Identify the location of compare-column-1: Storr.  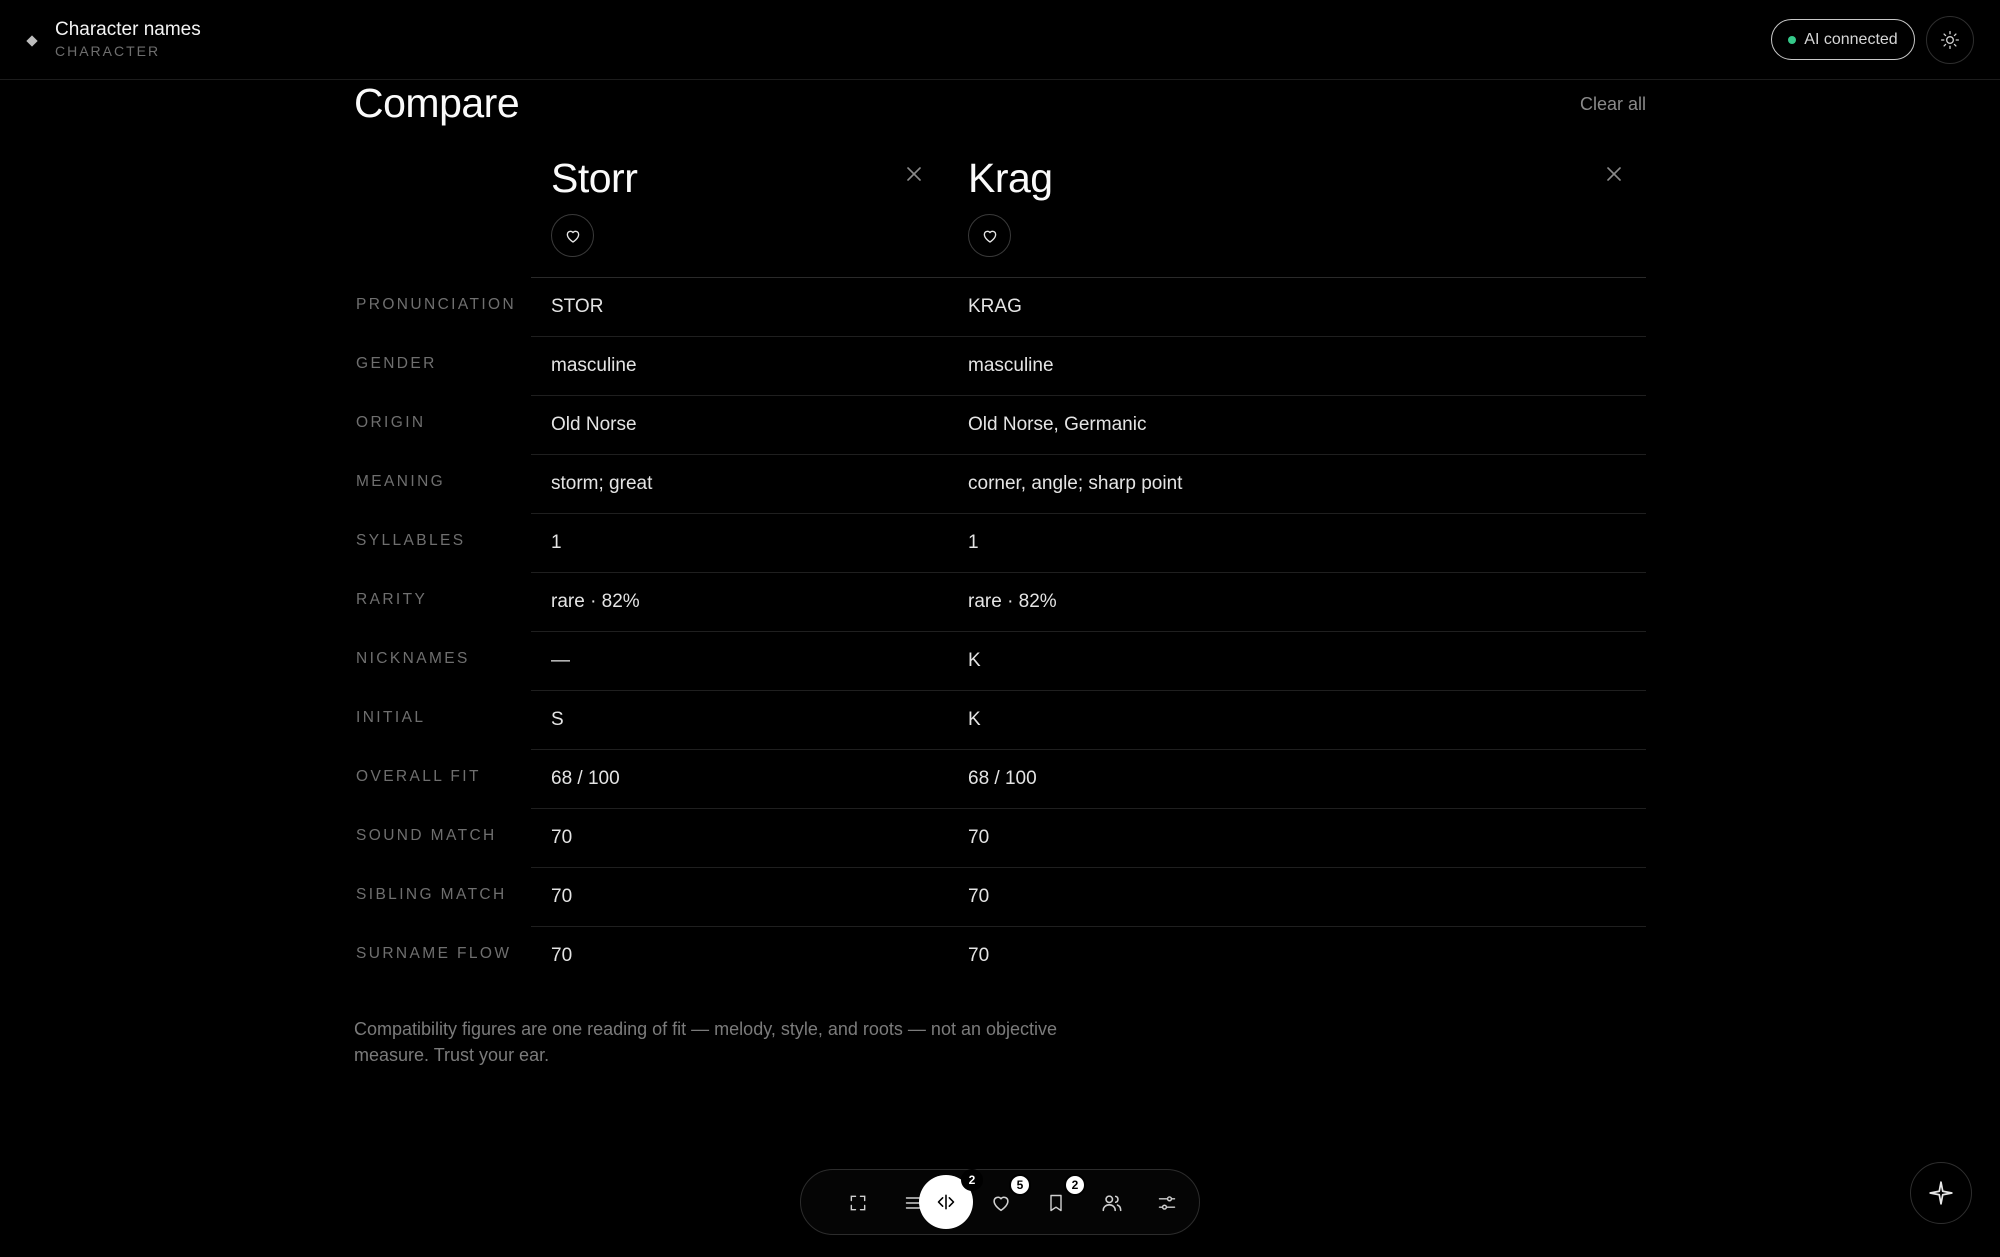
(594, 203).